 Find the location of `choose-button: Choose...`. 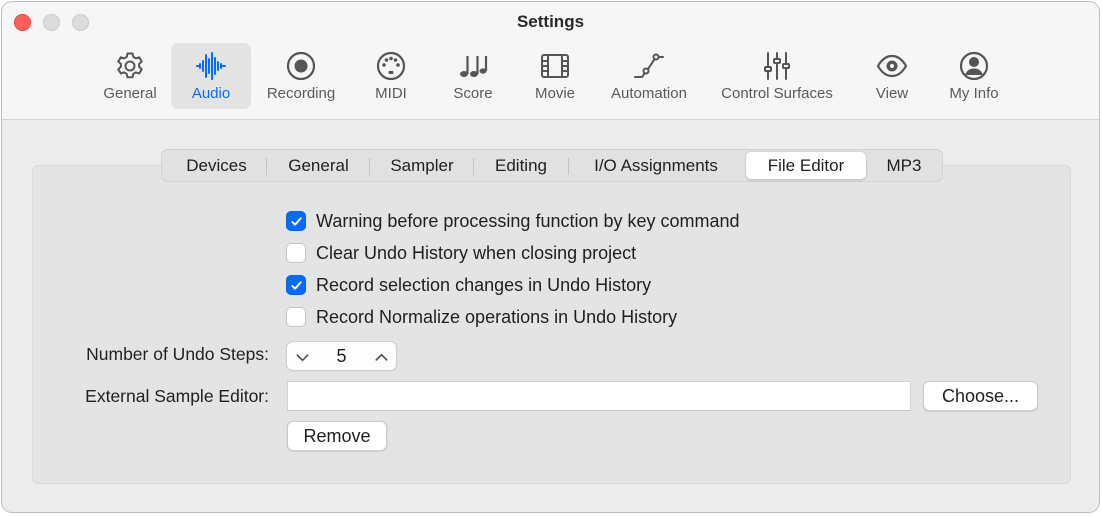

choose-button: Choose... is located at coordinates (980, 396).